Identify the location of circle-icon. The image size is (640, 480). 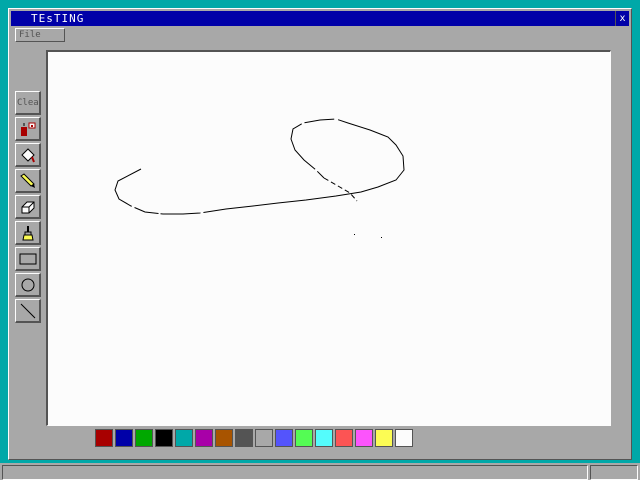
(27, 284).